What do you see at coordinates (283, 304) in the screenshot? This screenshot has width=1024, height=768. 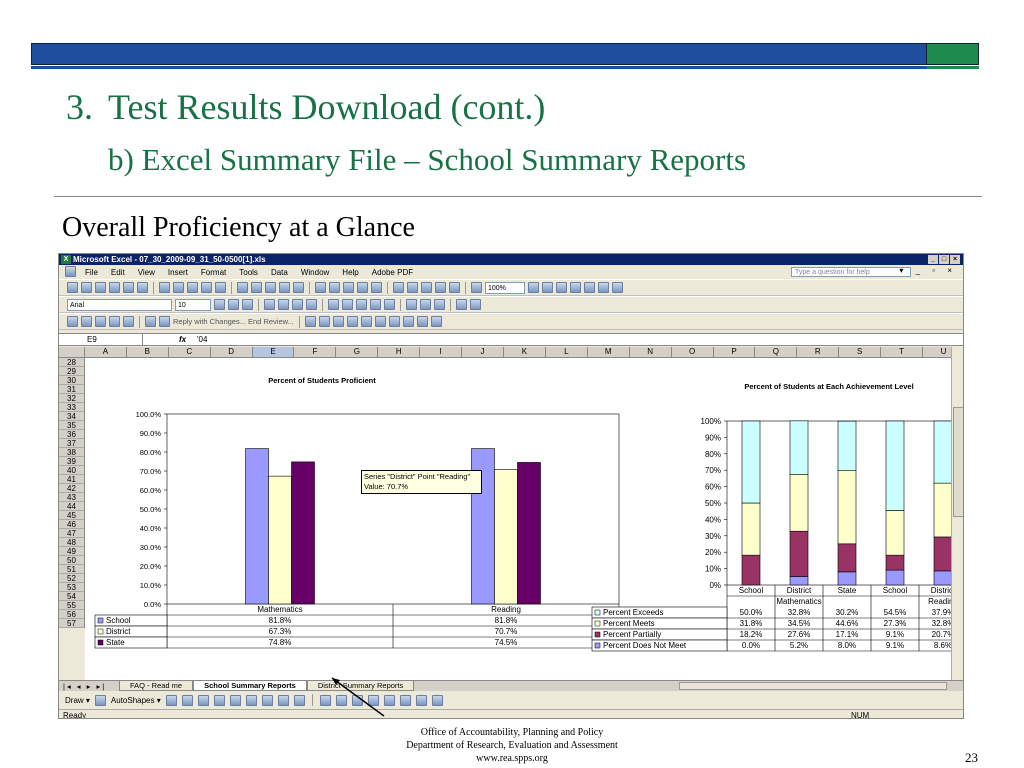 I see `align-center-icon` at bounding box center [283, 304].